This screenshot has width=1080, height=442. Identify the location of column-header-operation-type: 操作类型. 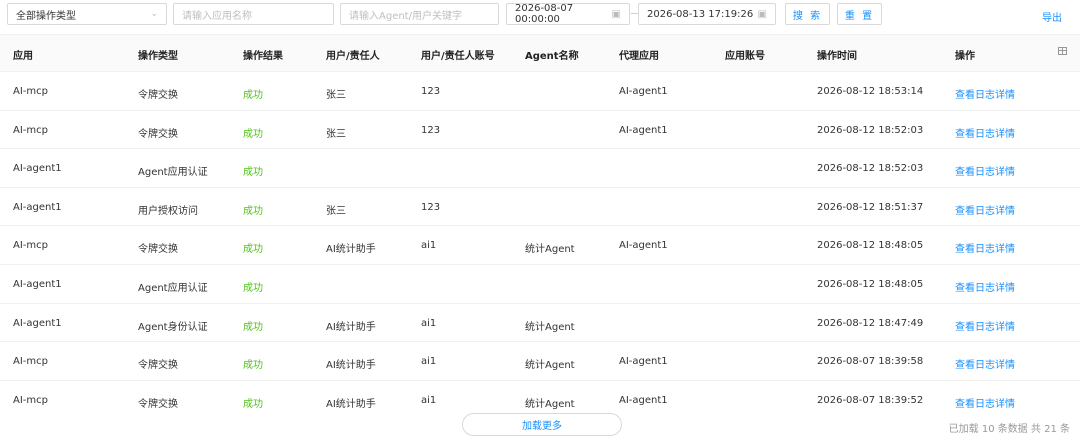
(158, 54).